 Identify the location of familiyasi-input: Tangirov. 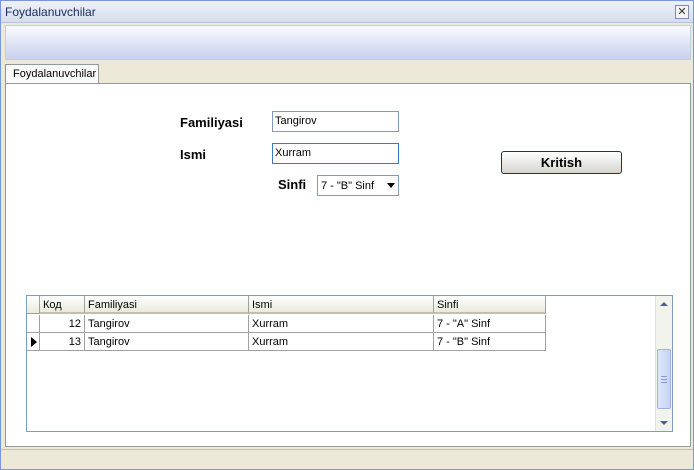
(335, 121).